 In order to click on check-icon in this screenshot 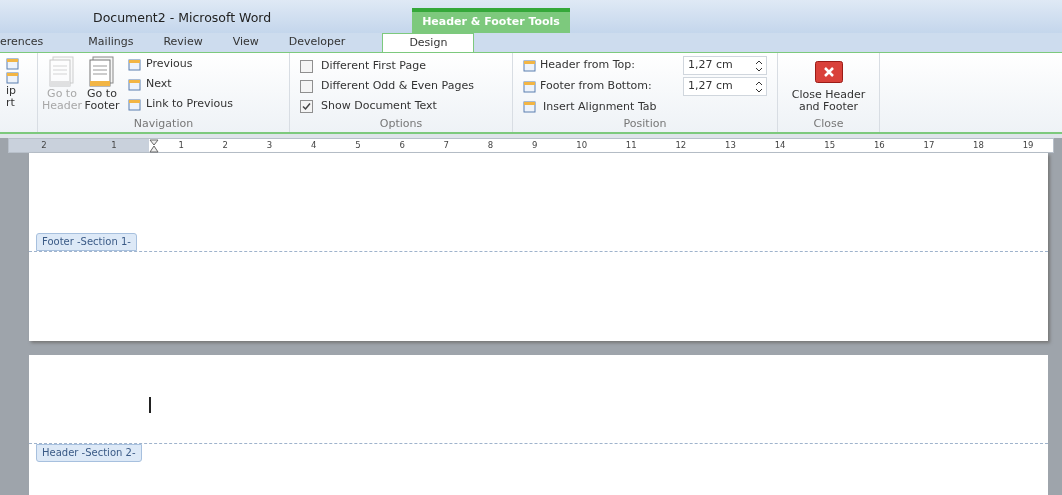, I will do `click(306, 106)`.